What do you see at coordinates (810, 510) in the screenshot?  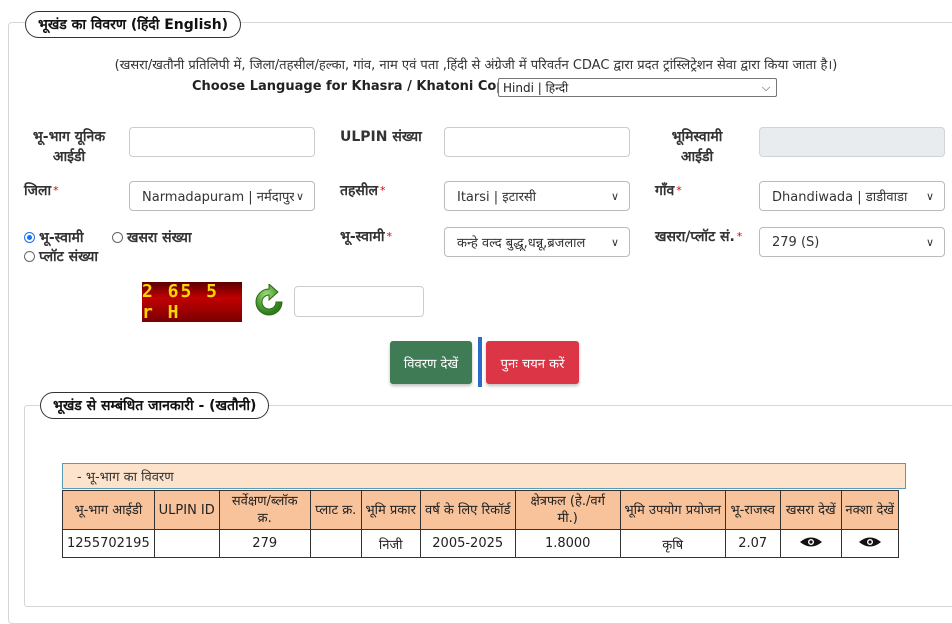 I see `col-header: खसरा देखें` at bounding box center [810, 510].